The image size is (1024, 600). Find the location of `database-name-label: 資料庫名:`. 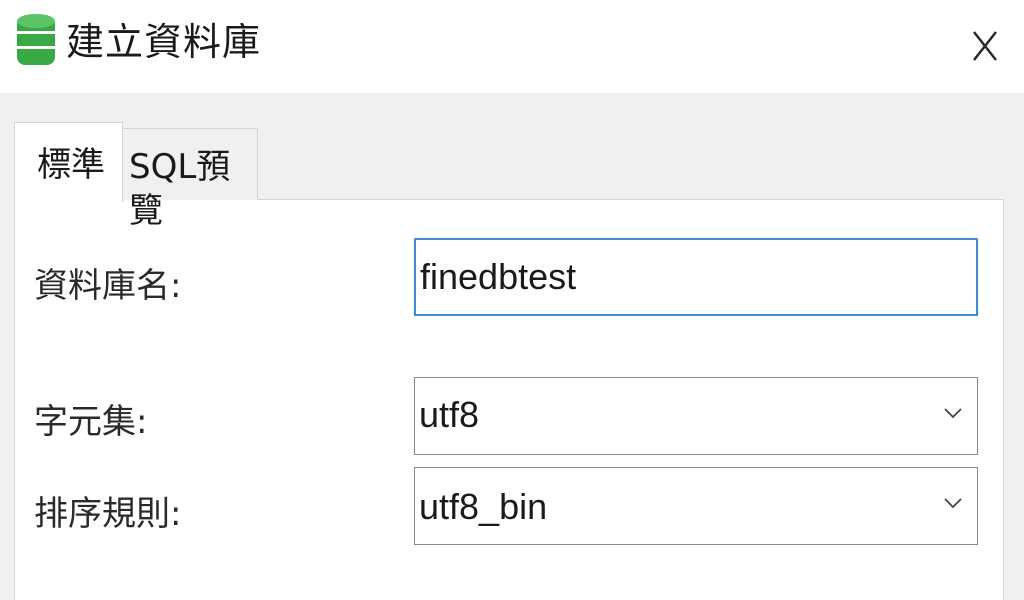

database-name-label: 資料庫名: is located at coordinates (108, 286).